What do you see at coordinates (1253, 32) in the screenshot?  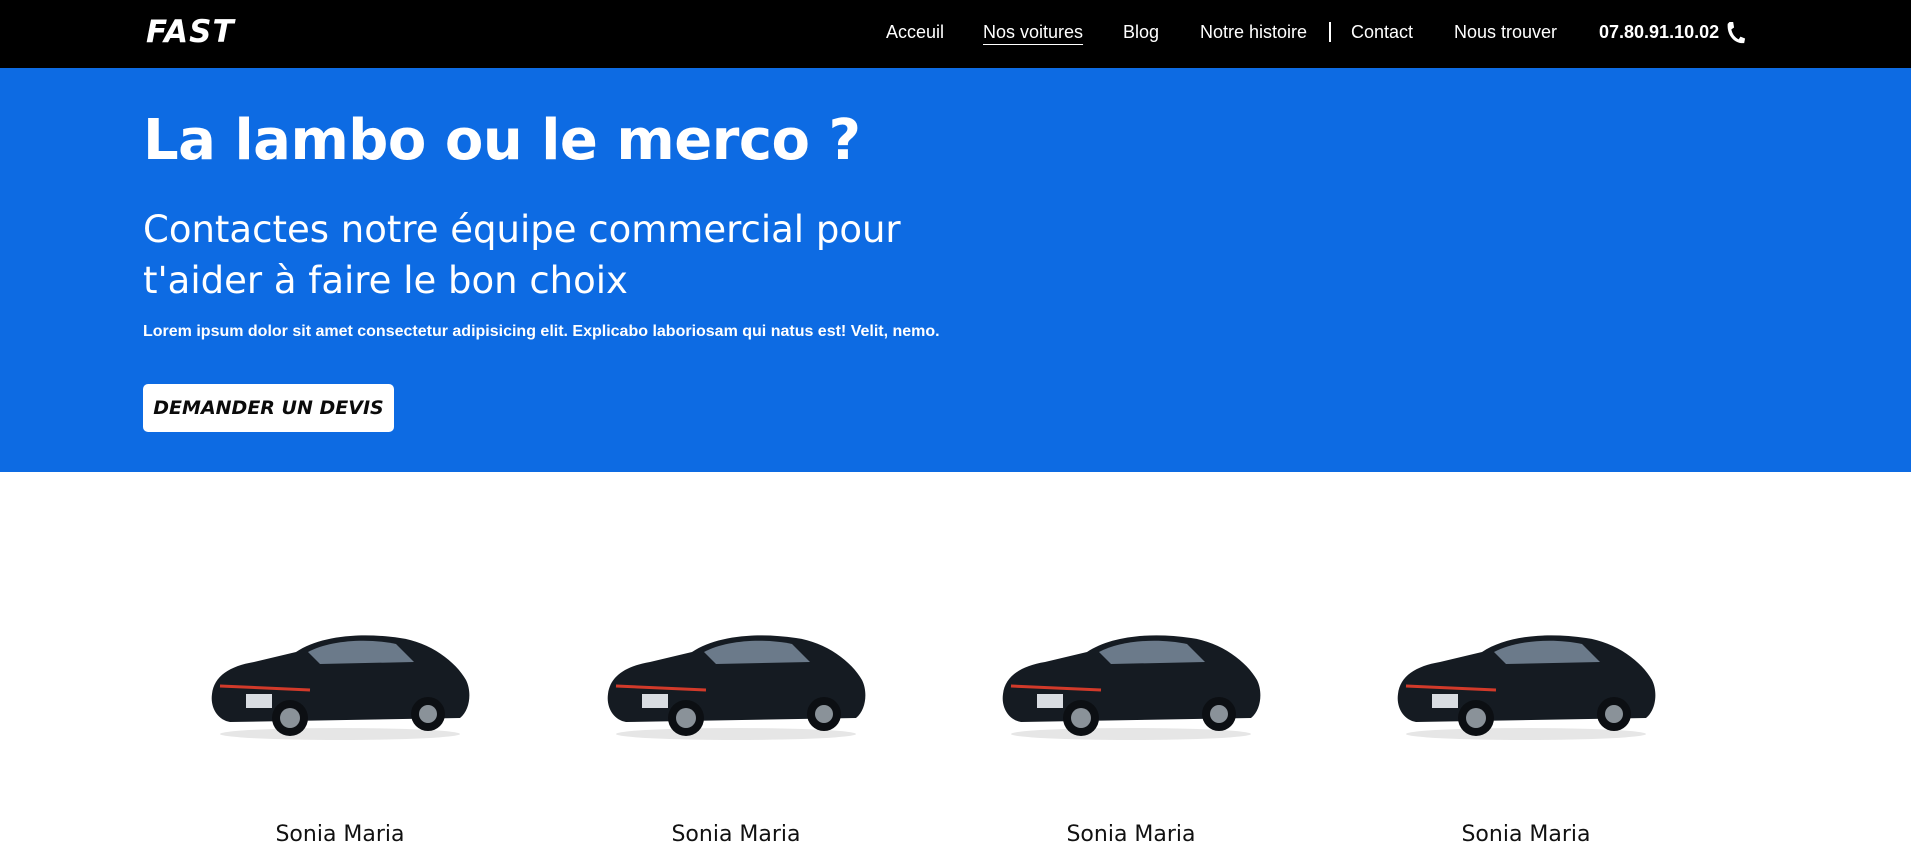 I see `nav-item-notre-histoire: Notre histoire` at bounding box center [1253, 32].